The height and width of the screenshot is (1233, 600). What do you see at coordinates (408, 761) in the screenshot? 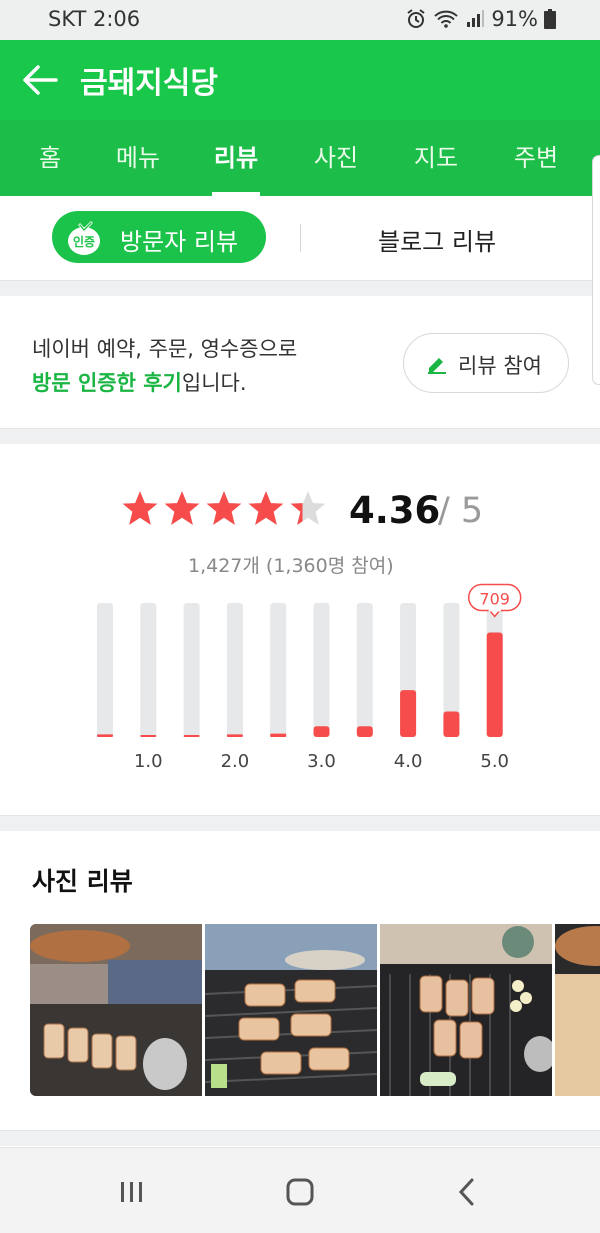
I see `tick-label: 4.0` at bounding box center [408, 761].